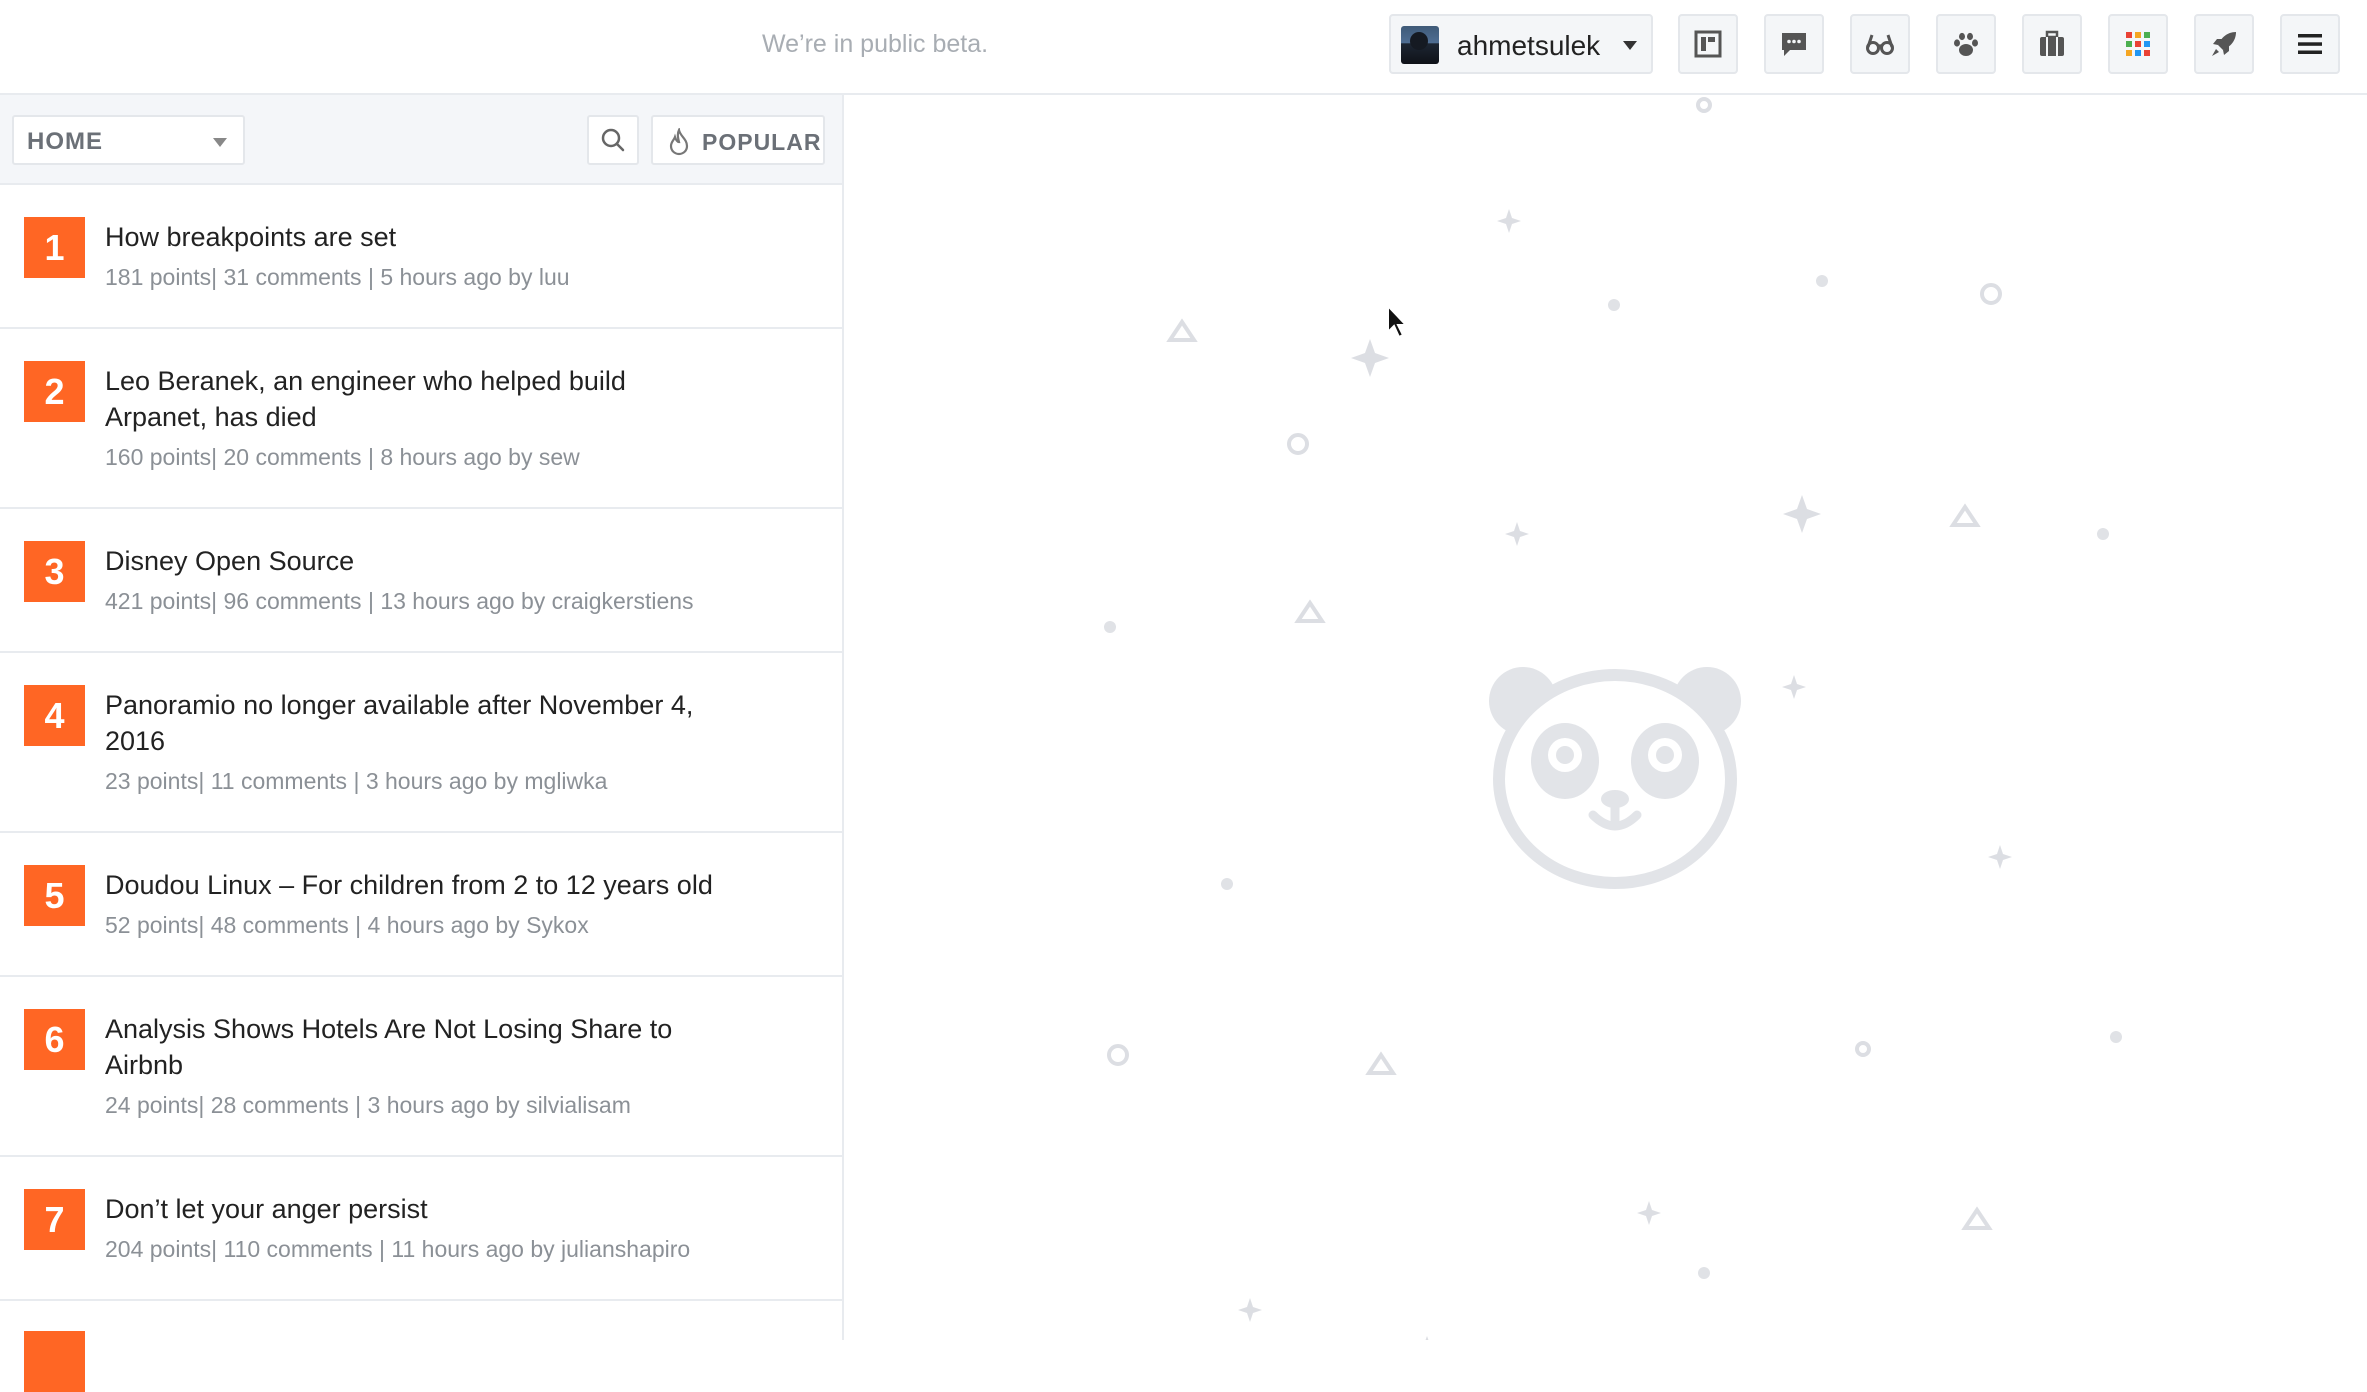 The height and width of the screenshot is (1392, 2367). I want to click on rank-badge: 1, so click(54, 247).